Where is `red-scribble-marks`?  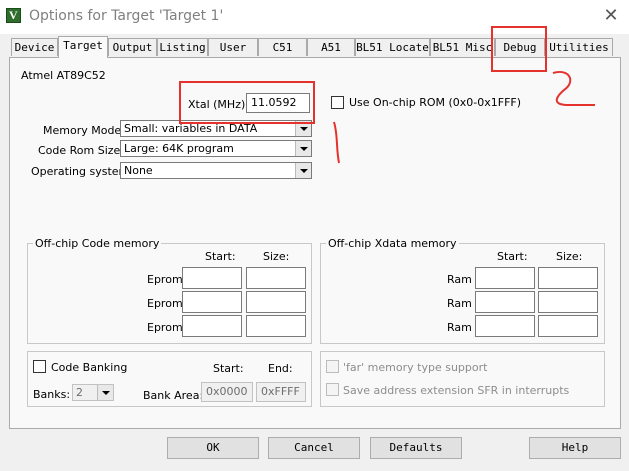
red-scribble-marks is located at coordinates (464, 117).